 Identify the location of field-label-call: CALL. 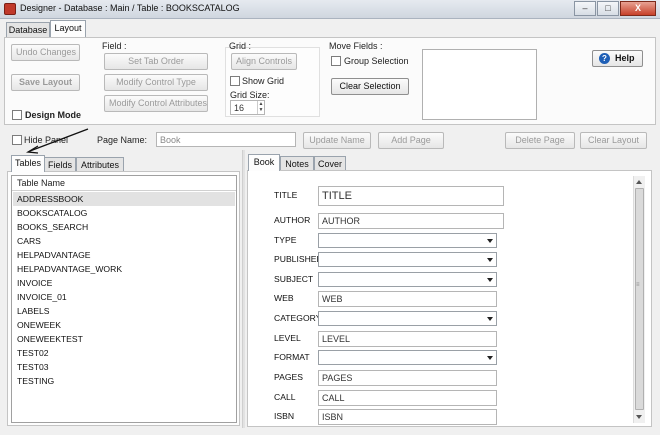
(285, 397).